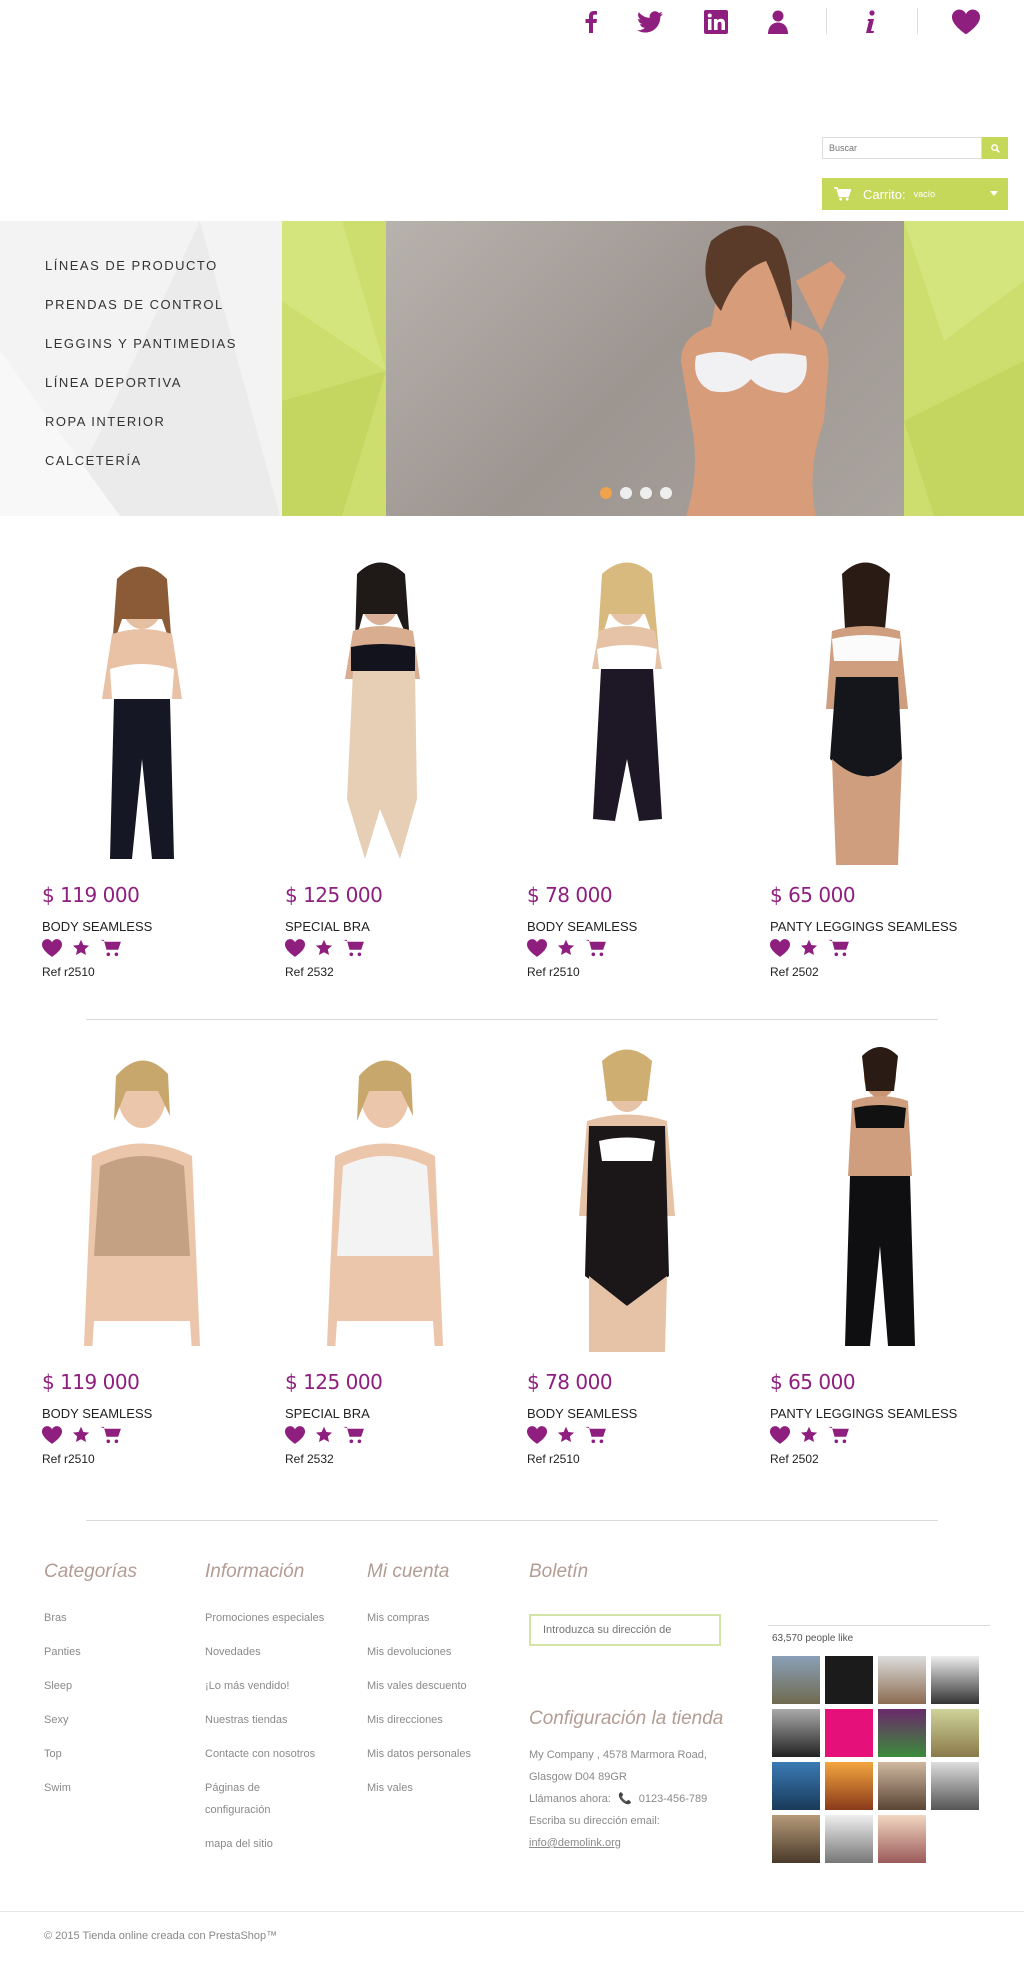 The width and height of the screenshot is (1024, 1965). Describe the element at coordinates (594, 1821) in the screenshot. I see `email-label: Escriba su dirección email:` at that location.